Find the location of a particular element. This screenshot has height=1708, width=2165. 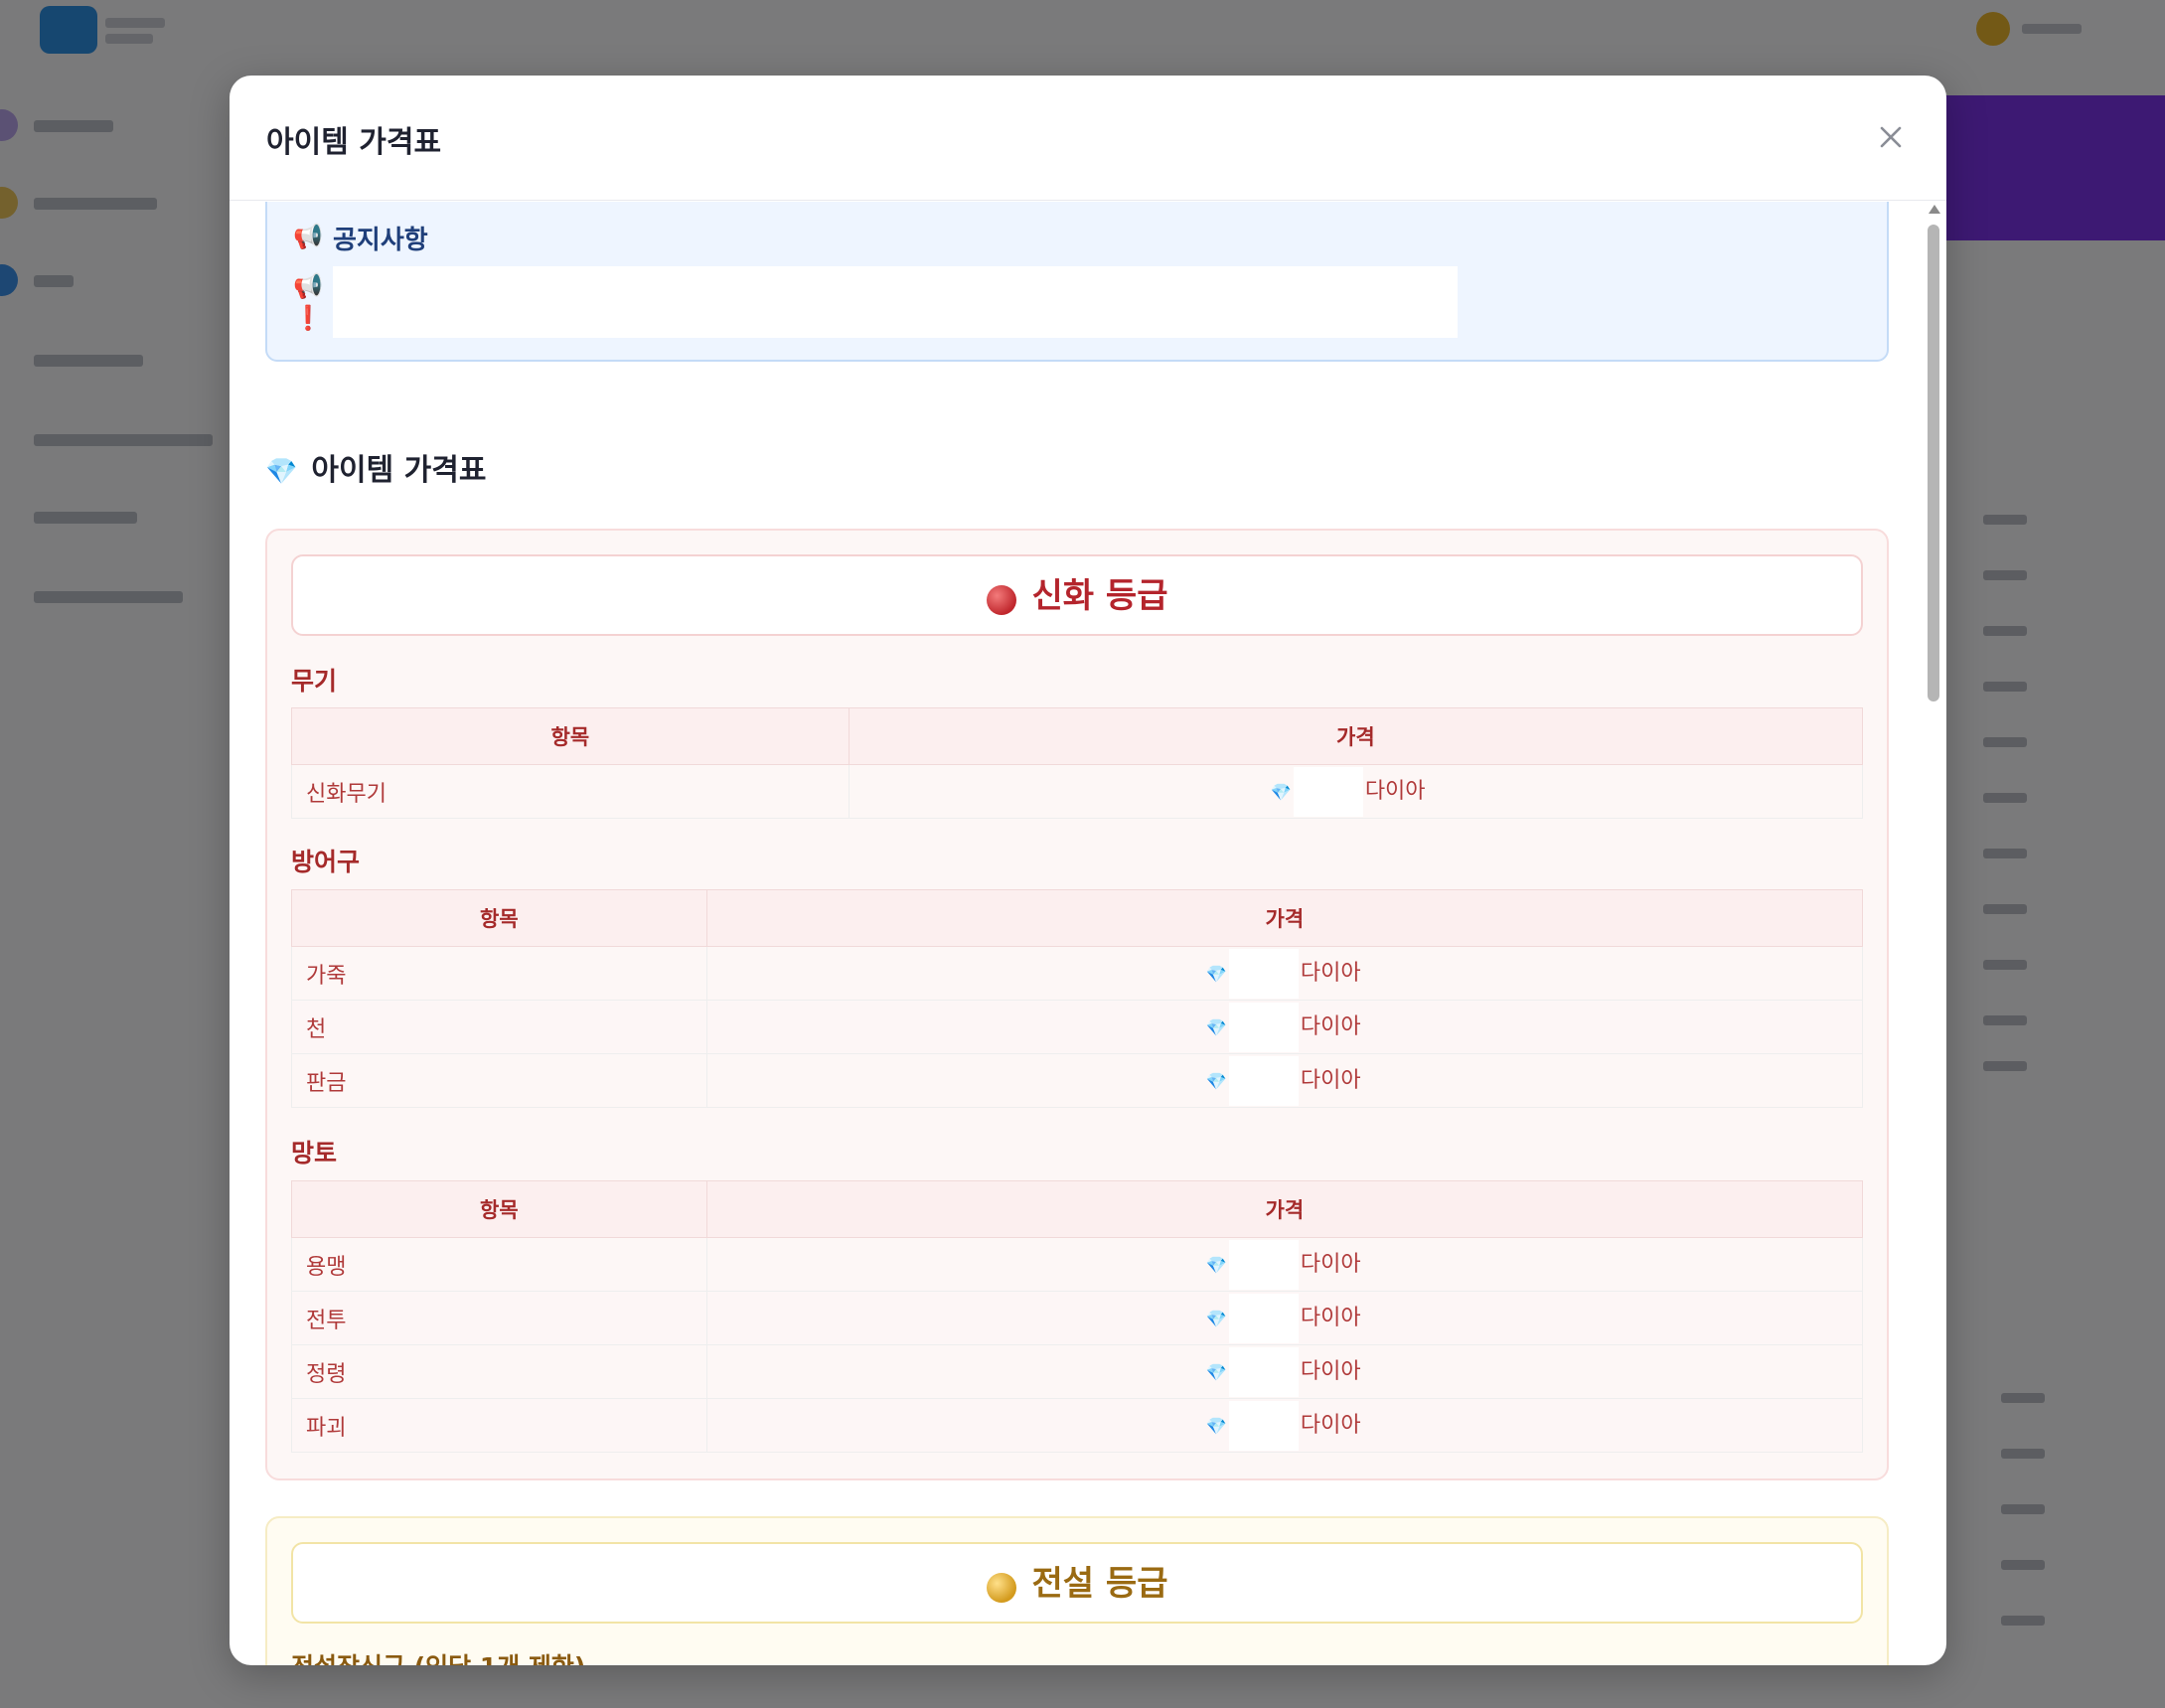

modal-header: 아이템 가격표 is located at coordinates (1088, 138).